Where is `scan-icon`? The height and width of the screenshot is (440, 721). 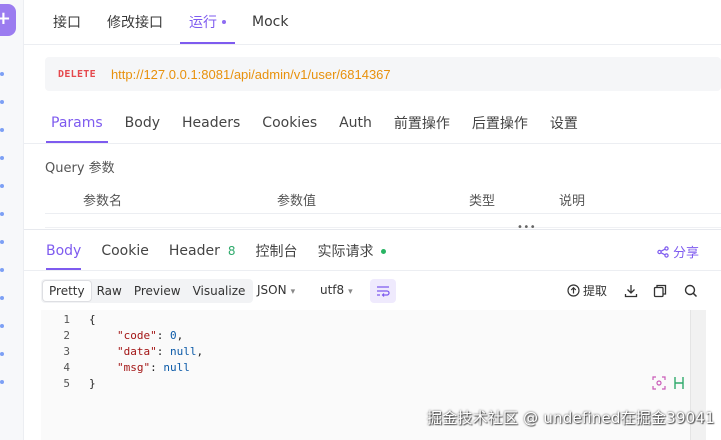
scan-icon is located at coordinates (659, 383).